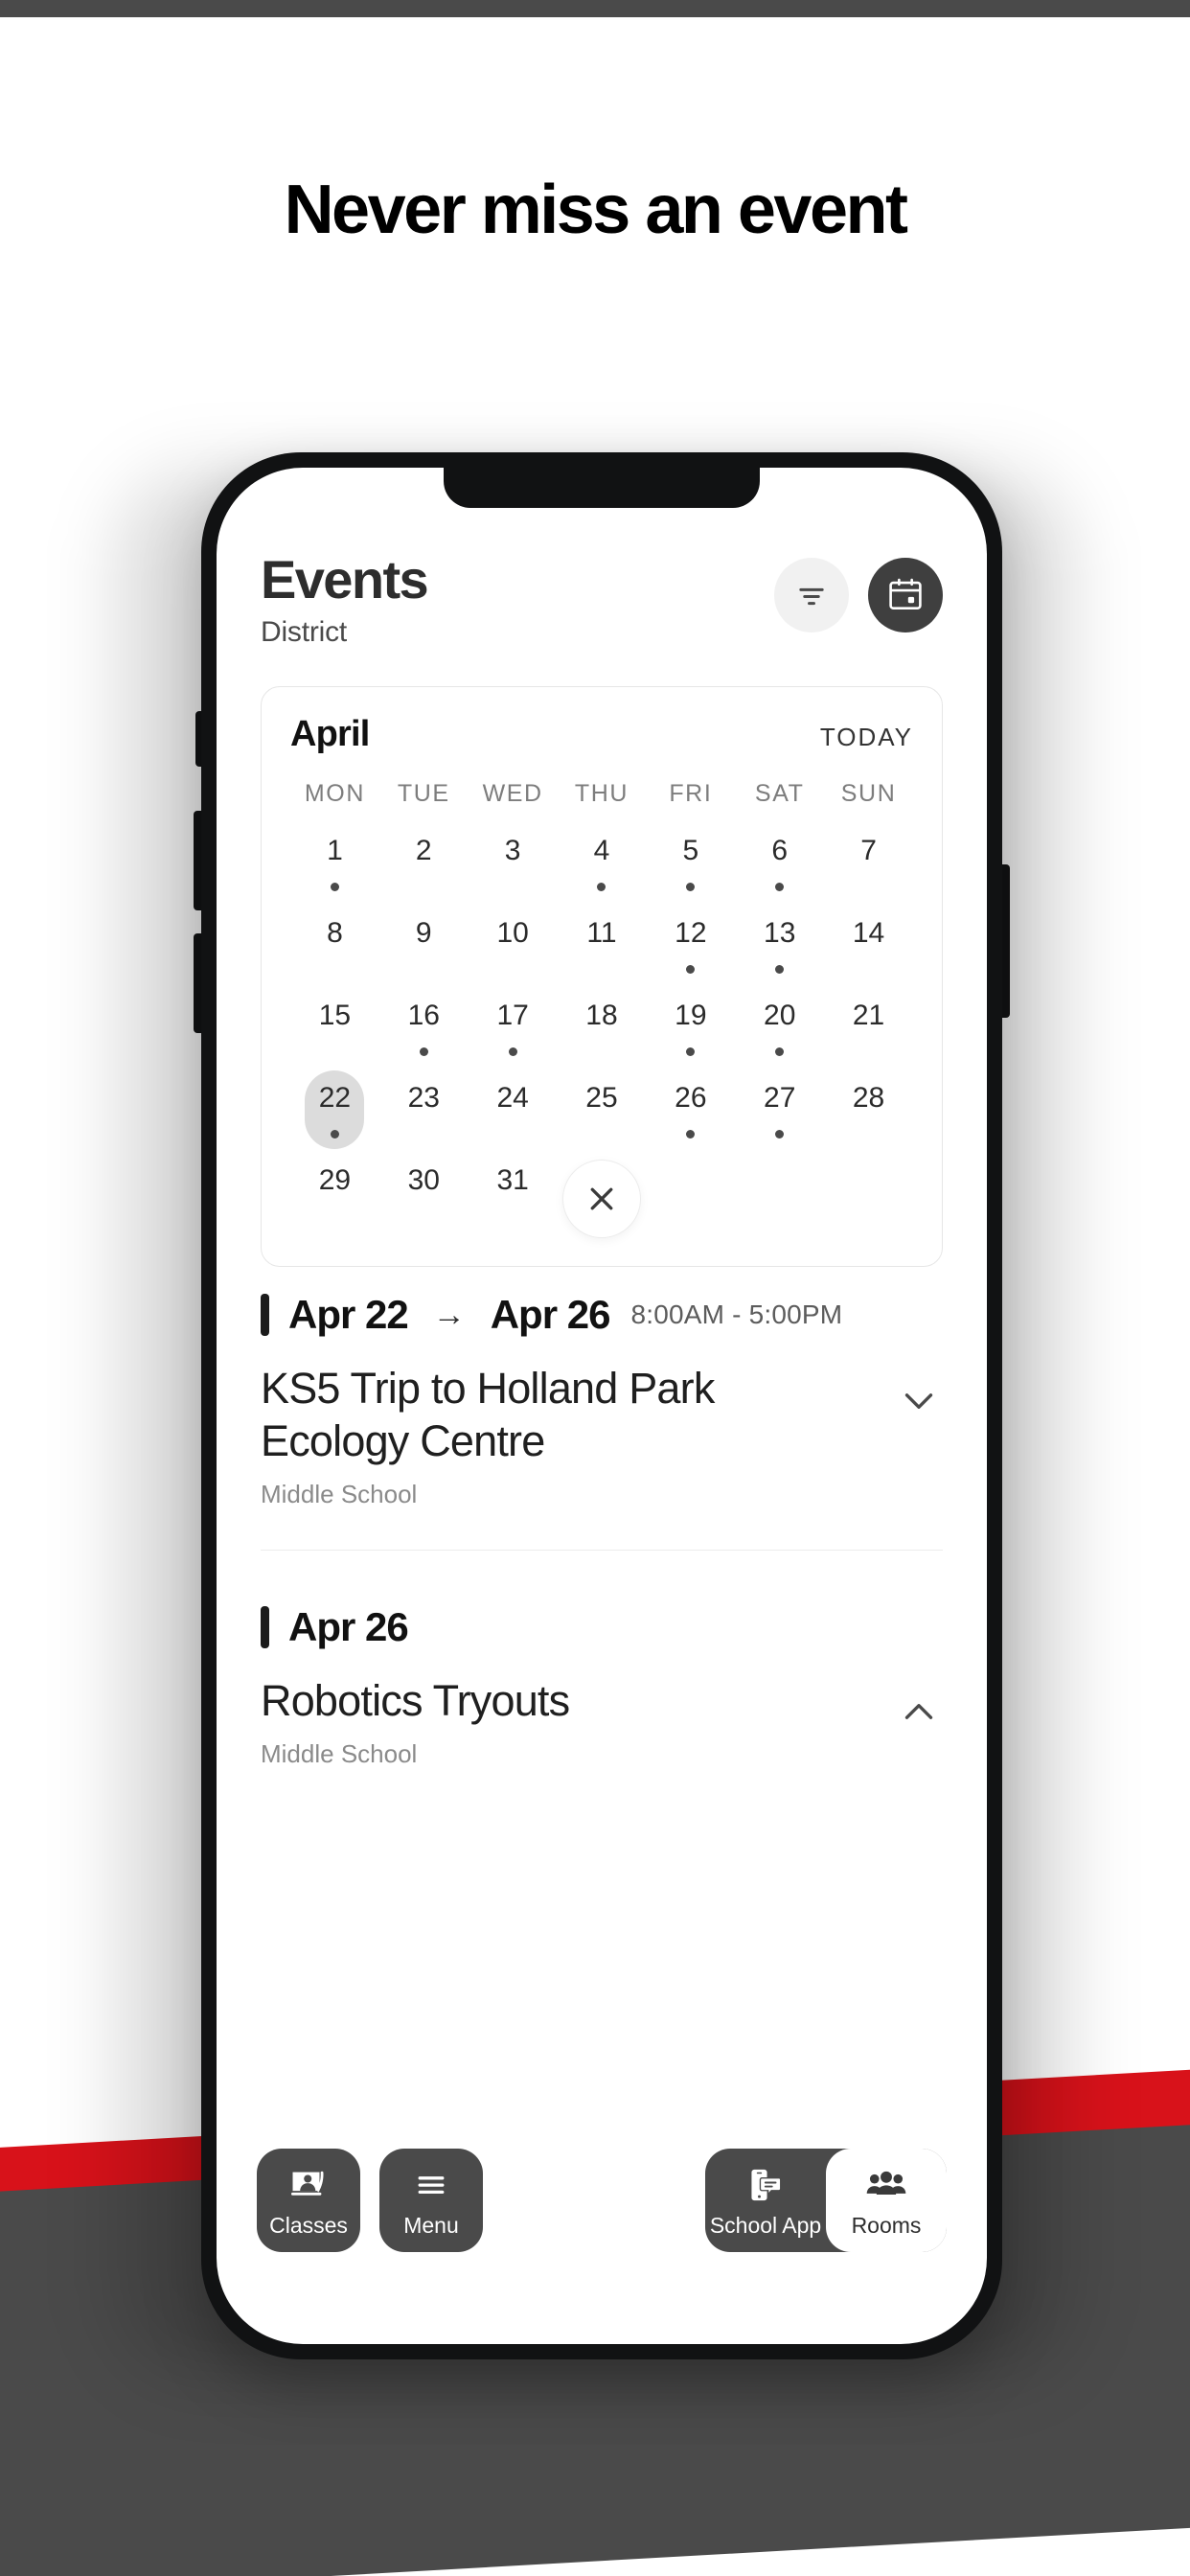 Image resolution: width=1190 pixels, height=2576 pixels. I want to click on page-title: Events, so click(345, 579).